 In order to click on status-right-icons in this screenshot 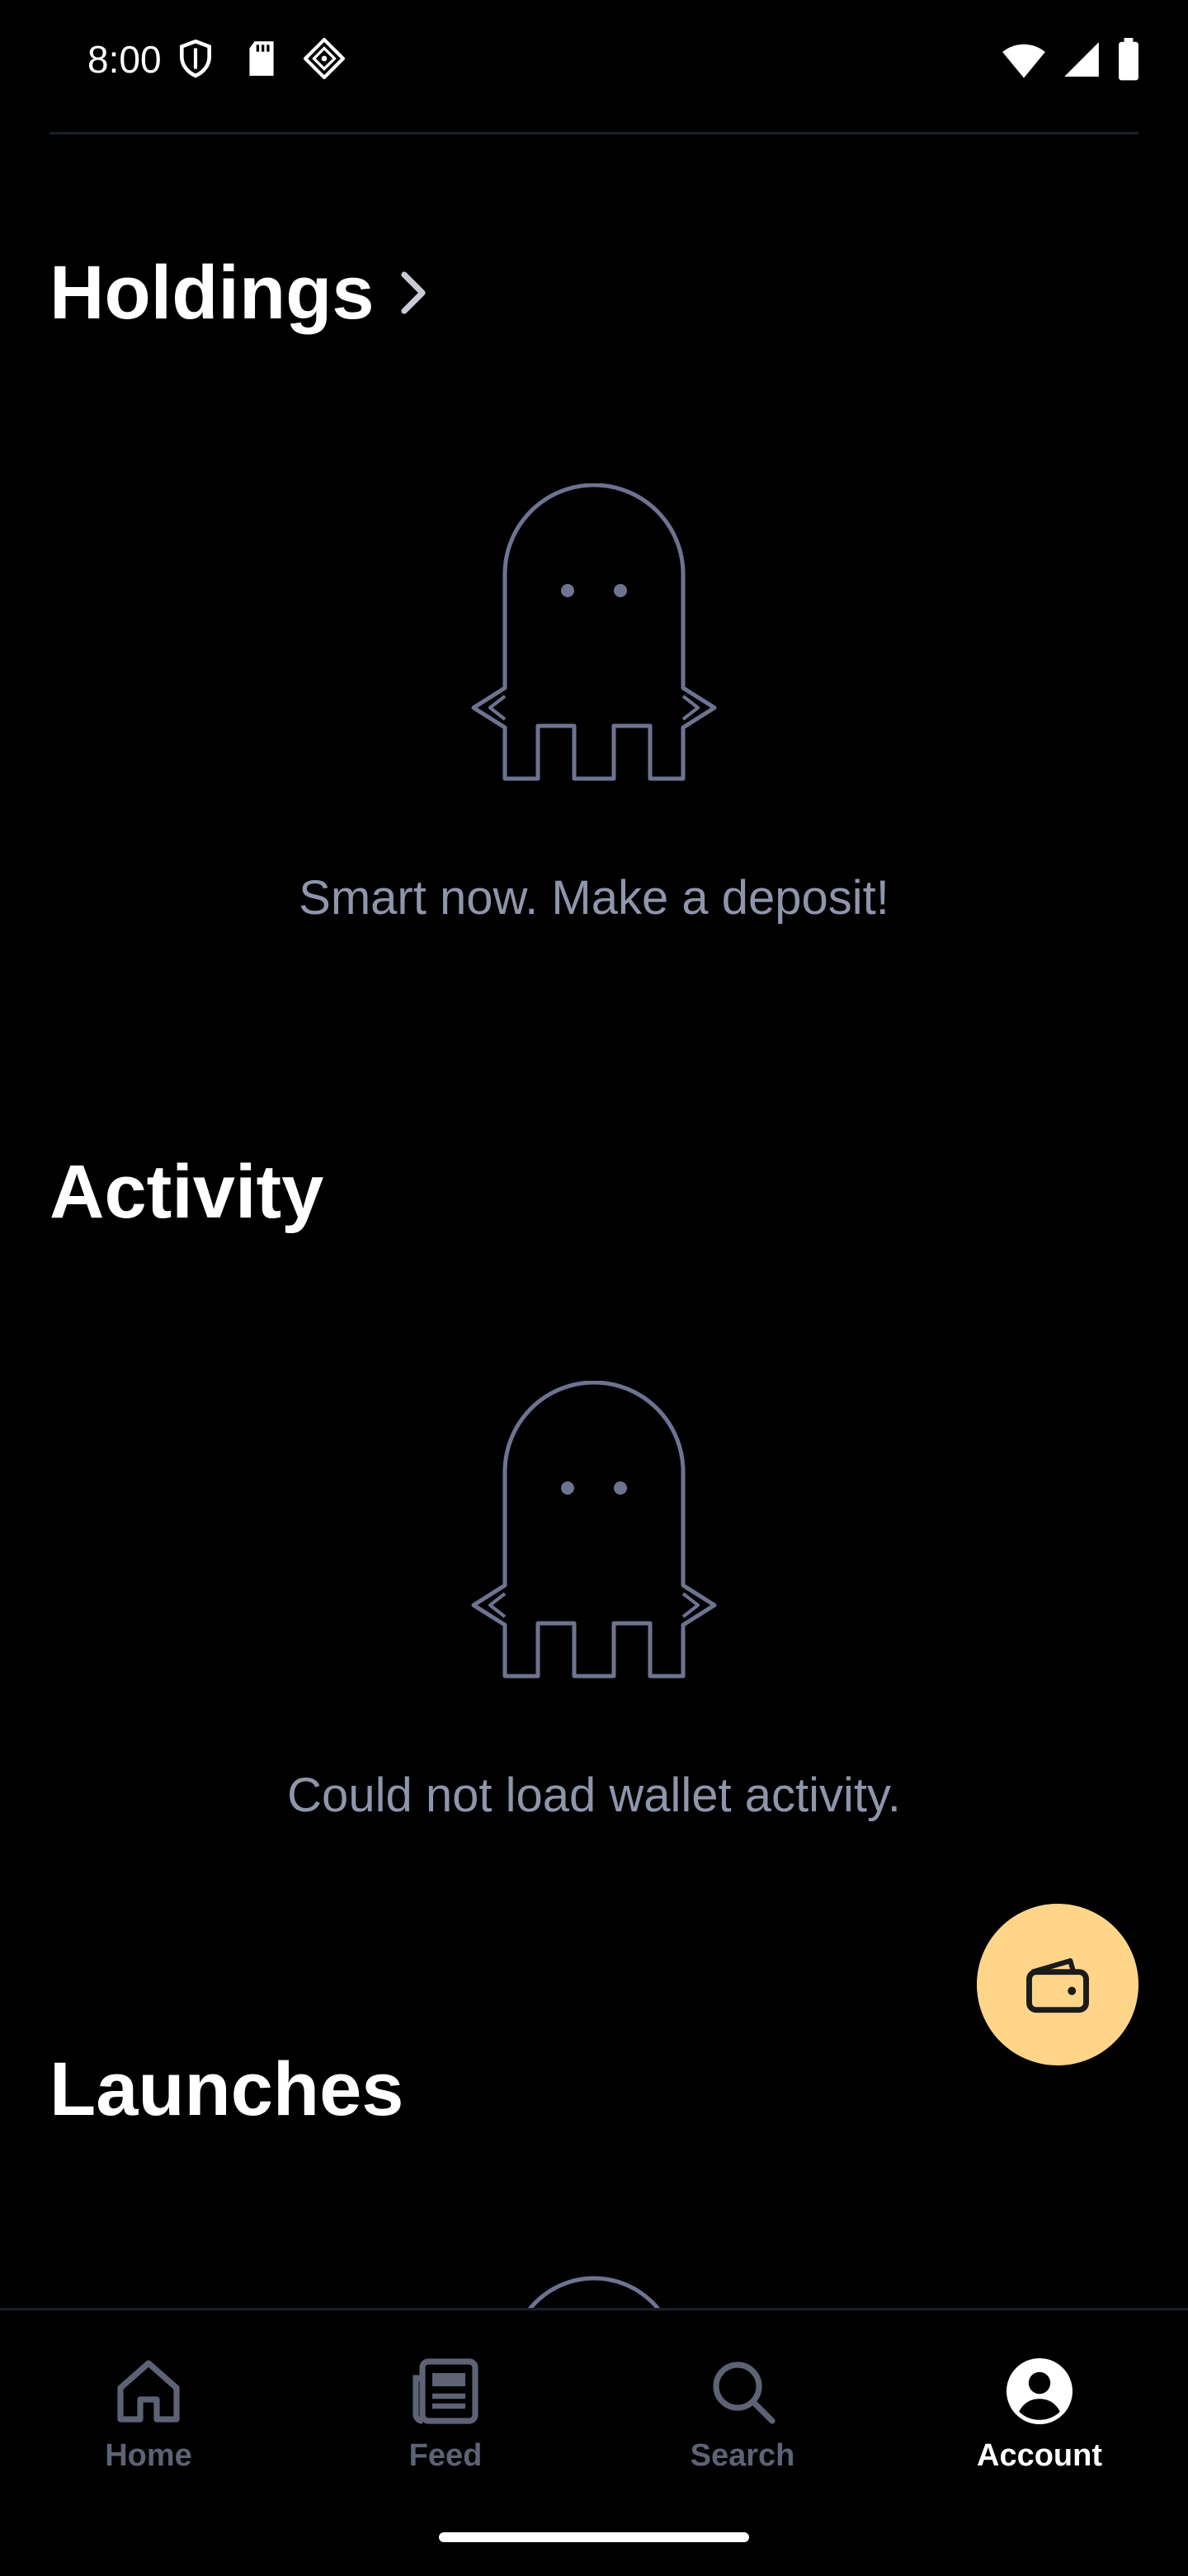, I will do `click(1071, 59)`.